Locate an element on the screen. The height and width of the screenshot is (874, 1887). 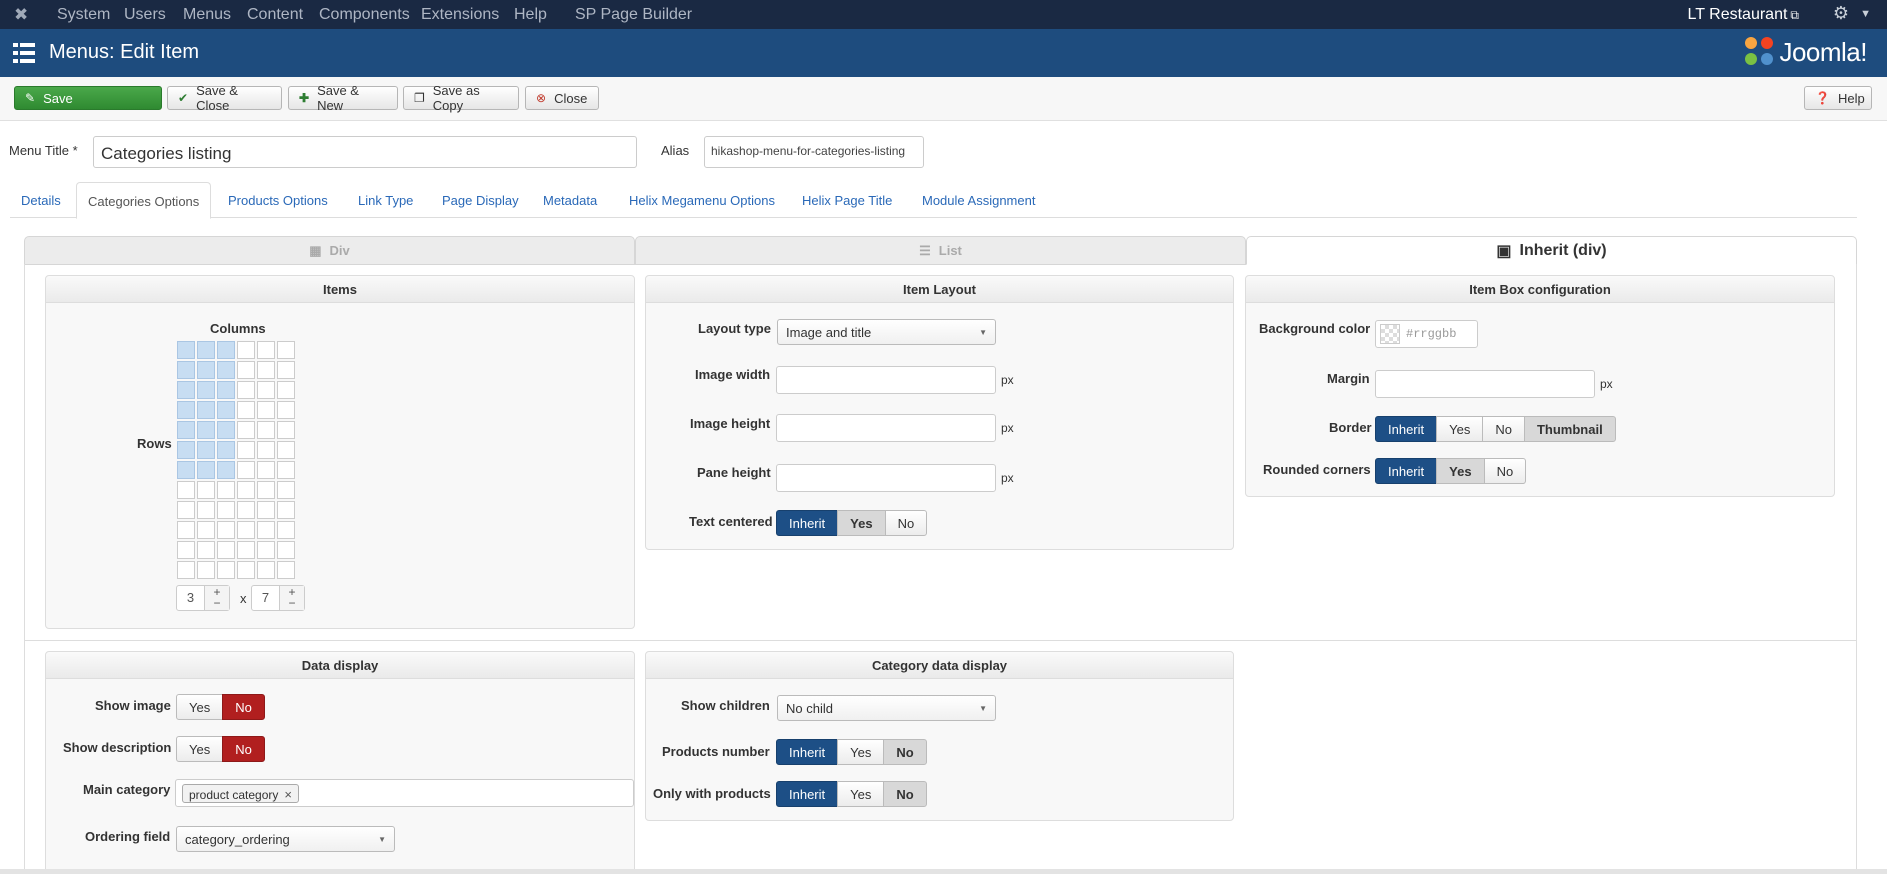
save-close-button: ✔ Save & Close is located at coordinates (224, 98).